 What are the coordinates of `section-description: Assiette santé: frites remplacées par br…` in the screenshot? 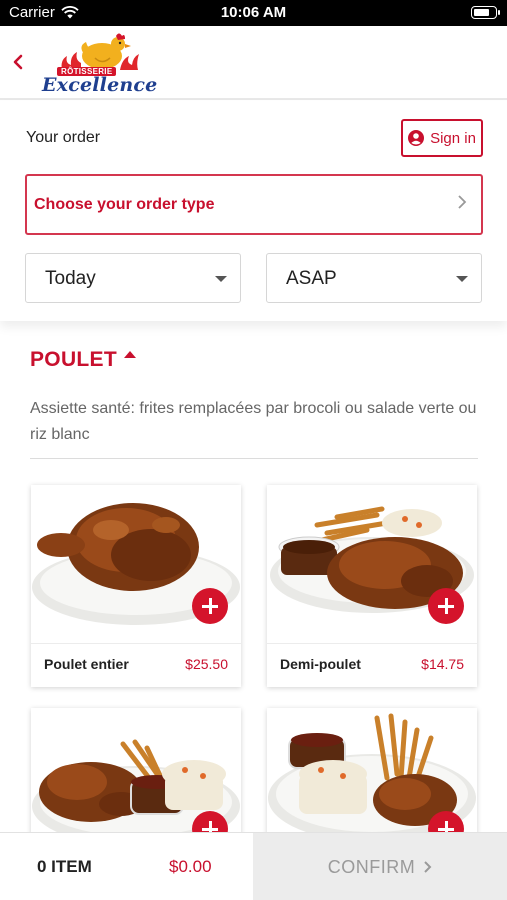 It's located at (253, 421).